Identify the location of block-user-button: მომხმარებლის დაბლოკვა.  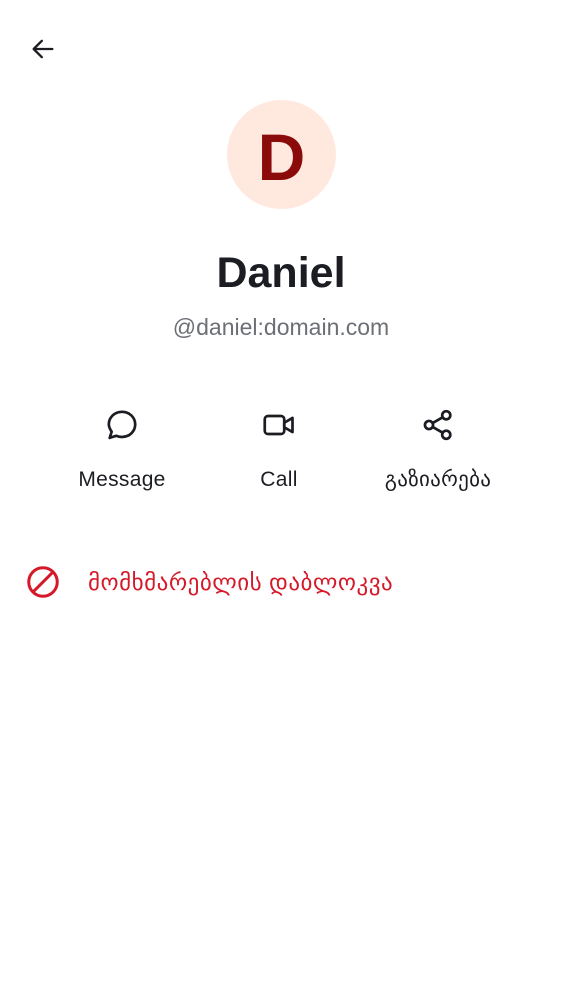
(281, 582).